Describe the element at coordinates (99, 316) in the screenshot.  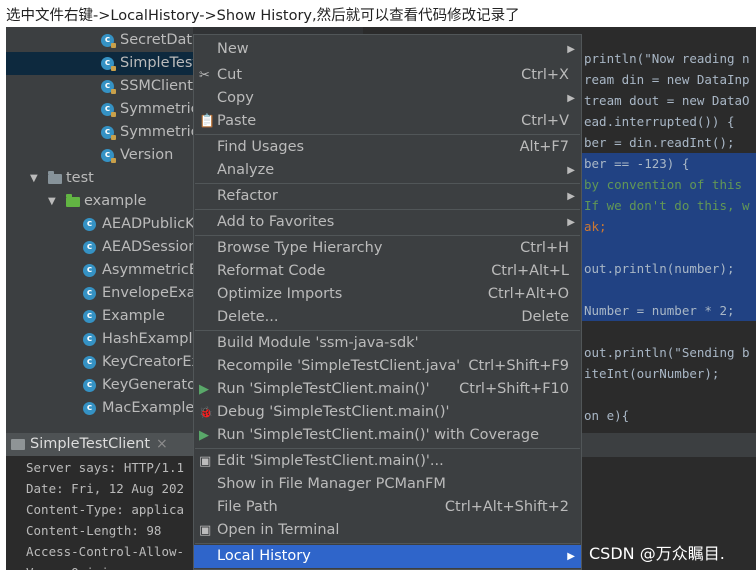
I see `tree-item: c Example` at that location.